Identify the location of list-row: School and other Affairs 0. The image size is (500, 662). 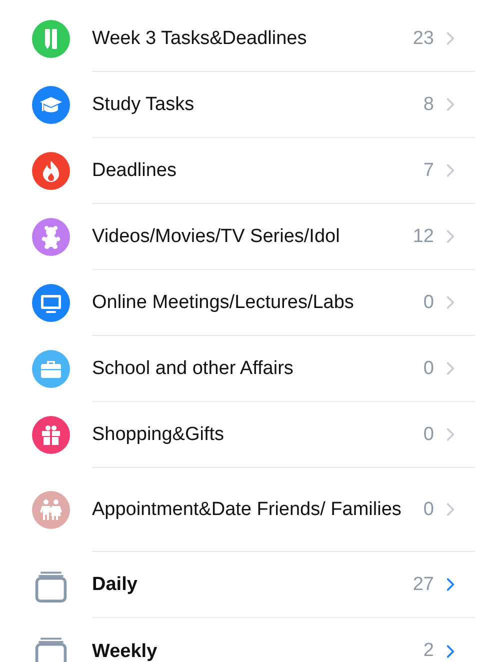
(250, 369).